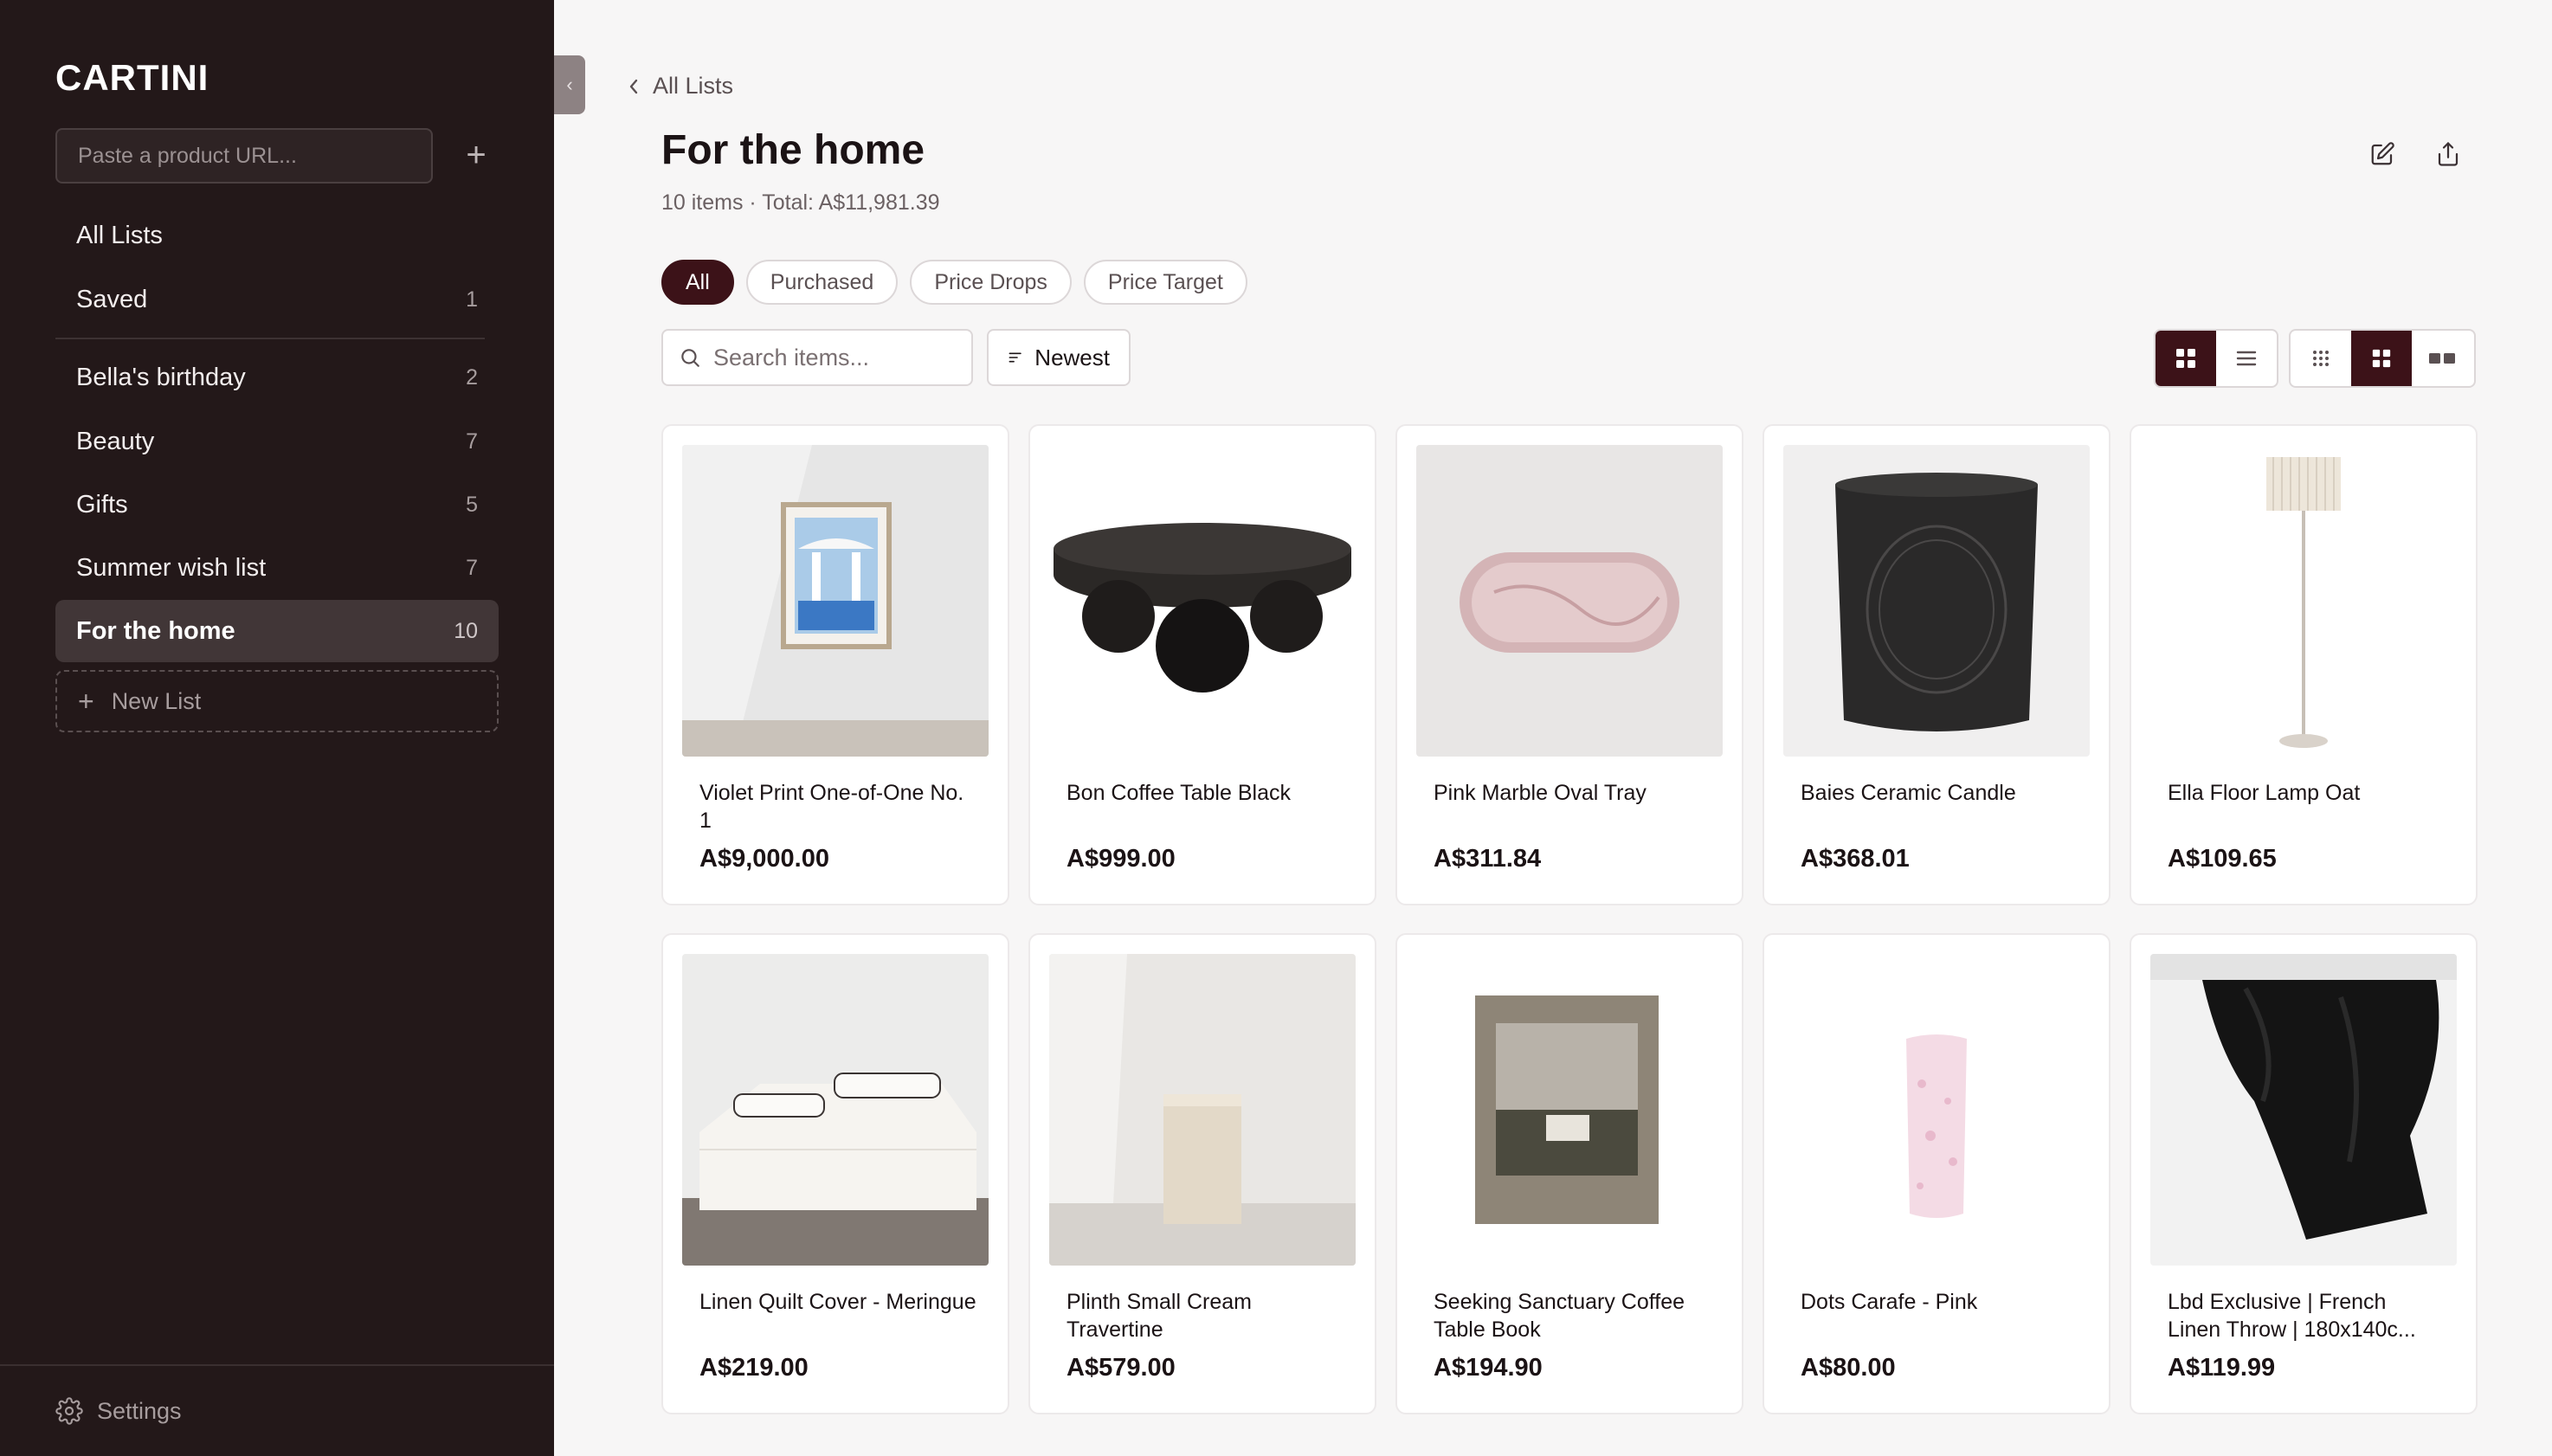 This screenshot has height=1456, width=2552. Describe the element at coordinates (697, 282) in the screenshot. I see `filter-all: All` at that location.